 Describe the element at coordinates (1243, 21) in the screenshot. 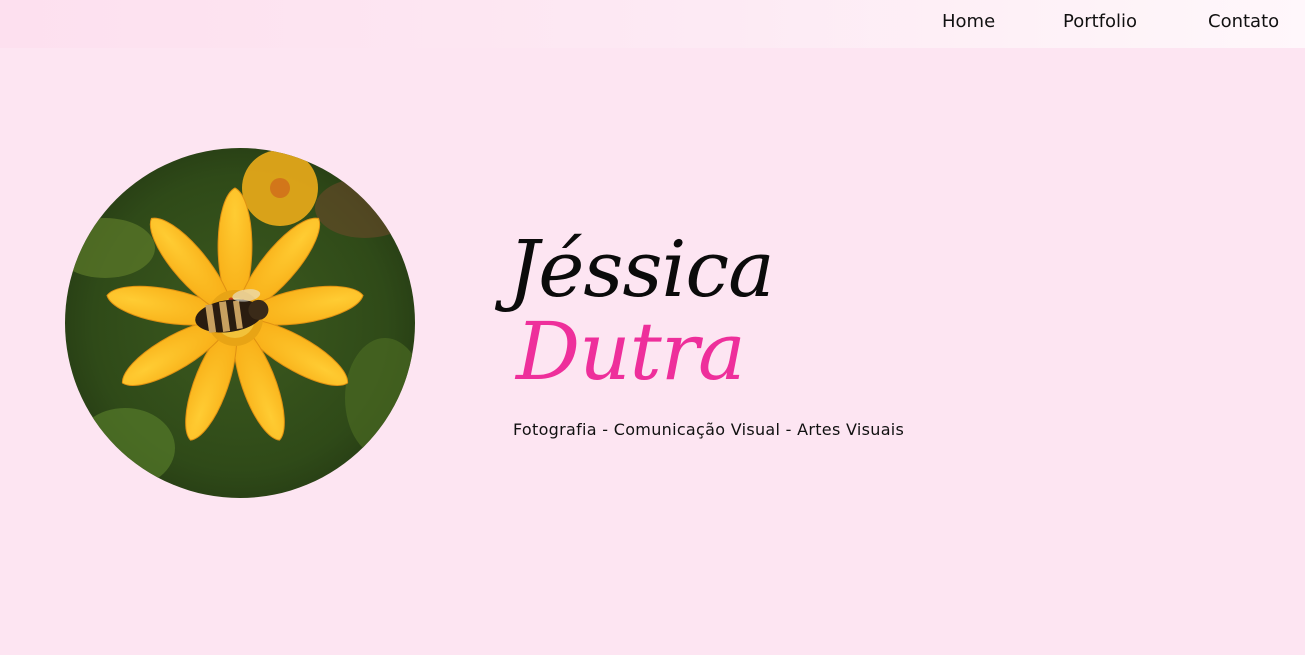

I see `nav-link-contato: Contato` at that location.